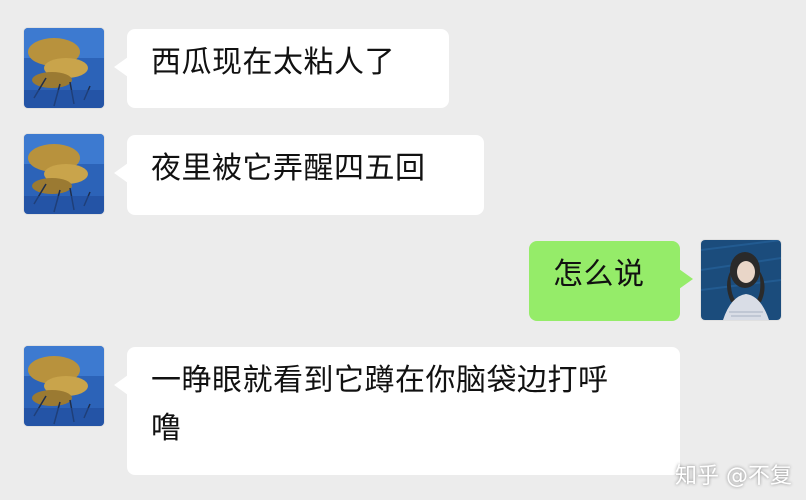 This screenshot has height=500, width=806. I want to click on watermark: 知乎 @不复, so click(733, 476).